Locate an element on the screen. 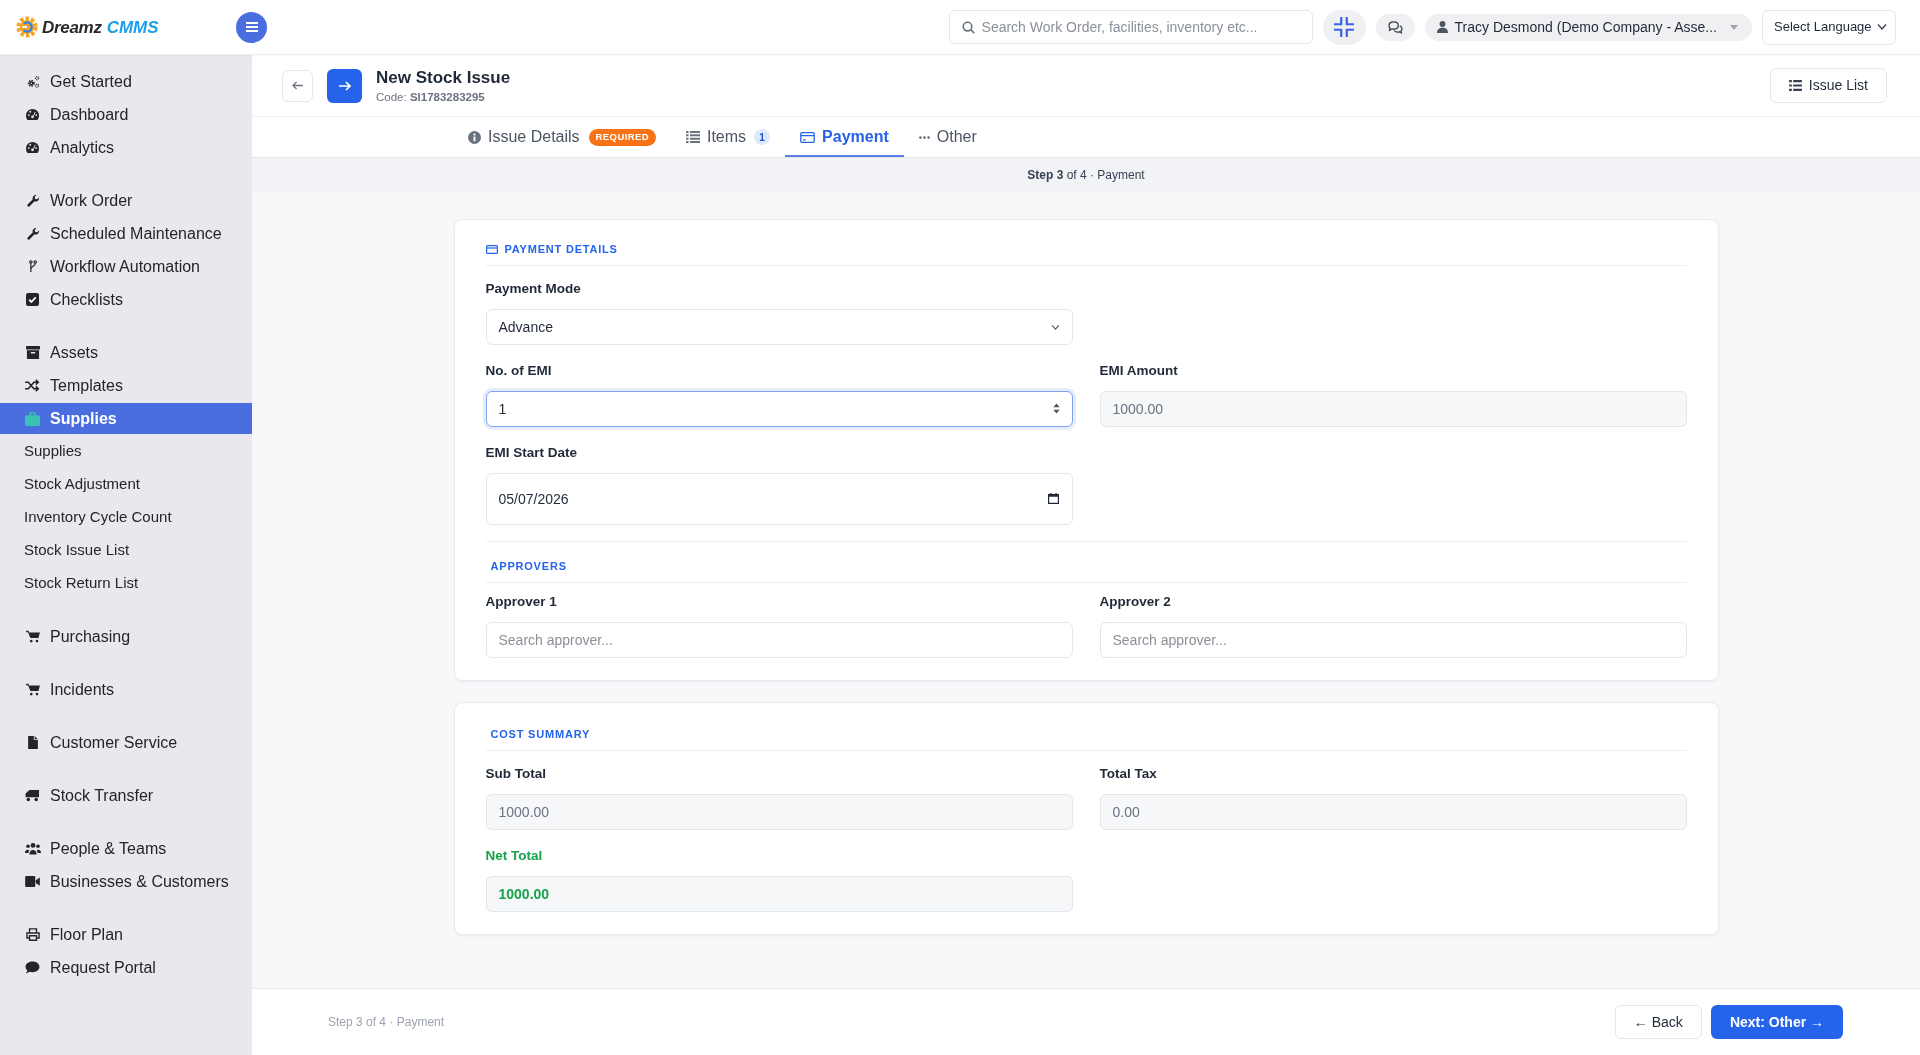 The height and width of the screenshot is (1055, 1920). dots-icon is located at coordinates (924, 137).